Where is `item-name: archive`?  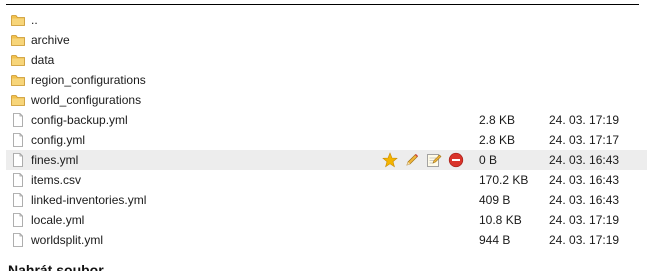 item-name: archive is located at coordinates (50, 40).